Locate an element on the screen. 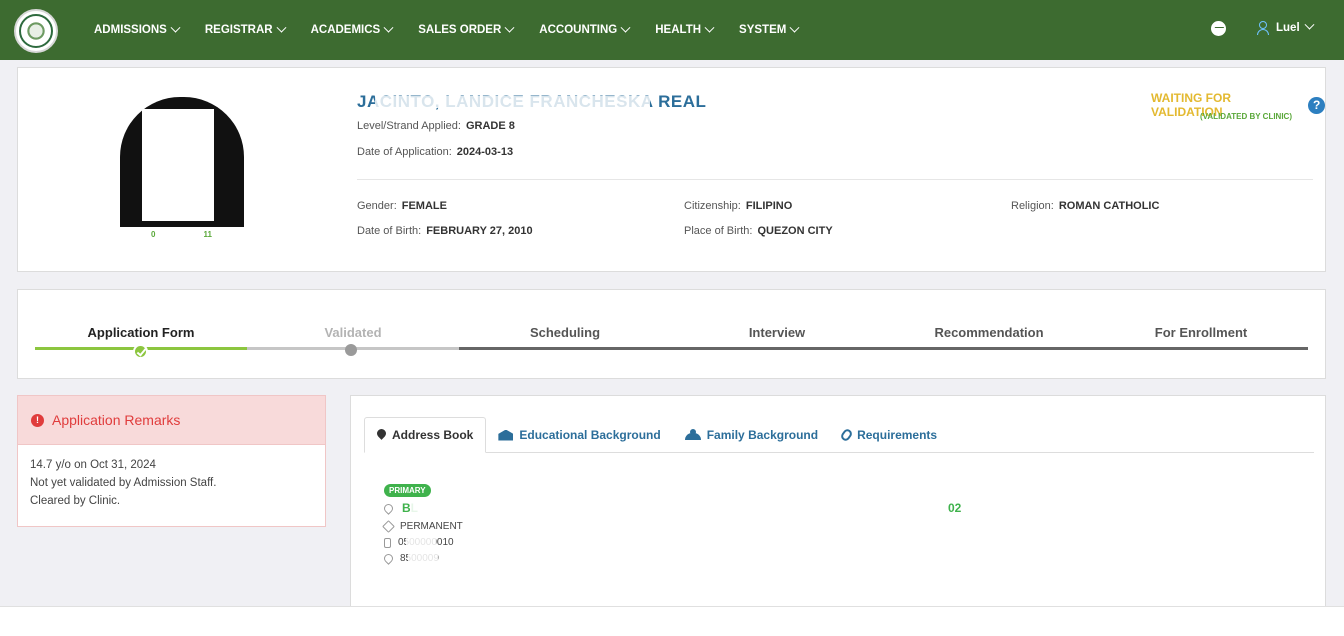  menu-label: REGISTRAR is located at coordinates (238, 30).